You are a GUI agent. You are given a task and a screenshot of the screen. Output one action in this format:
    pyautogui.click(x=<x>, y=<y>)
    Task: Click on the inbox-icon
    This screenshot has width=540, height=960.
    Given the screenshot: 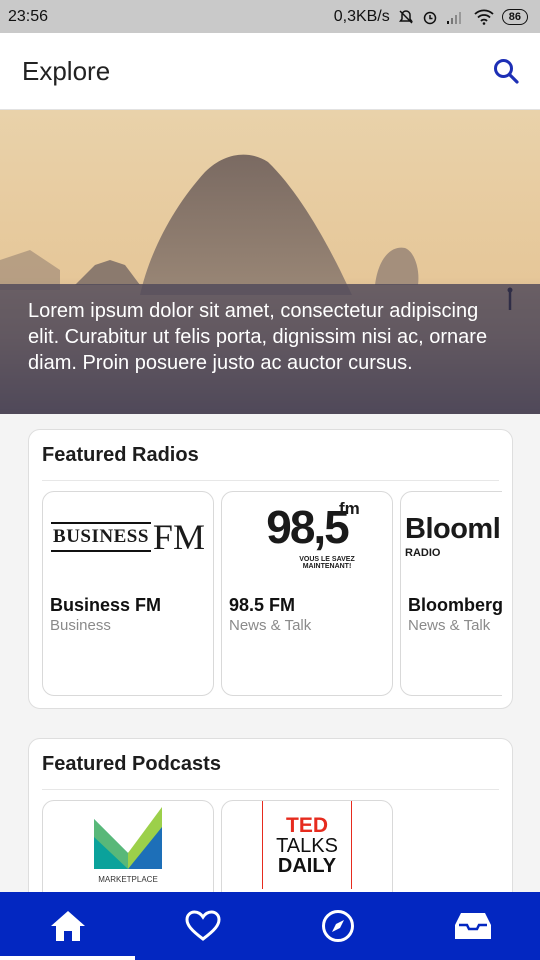 What is the action you would take?
    pyautogui.click(x=472, y=926)
    